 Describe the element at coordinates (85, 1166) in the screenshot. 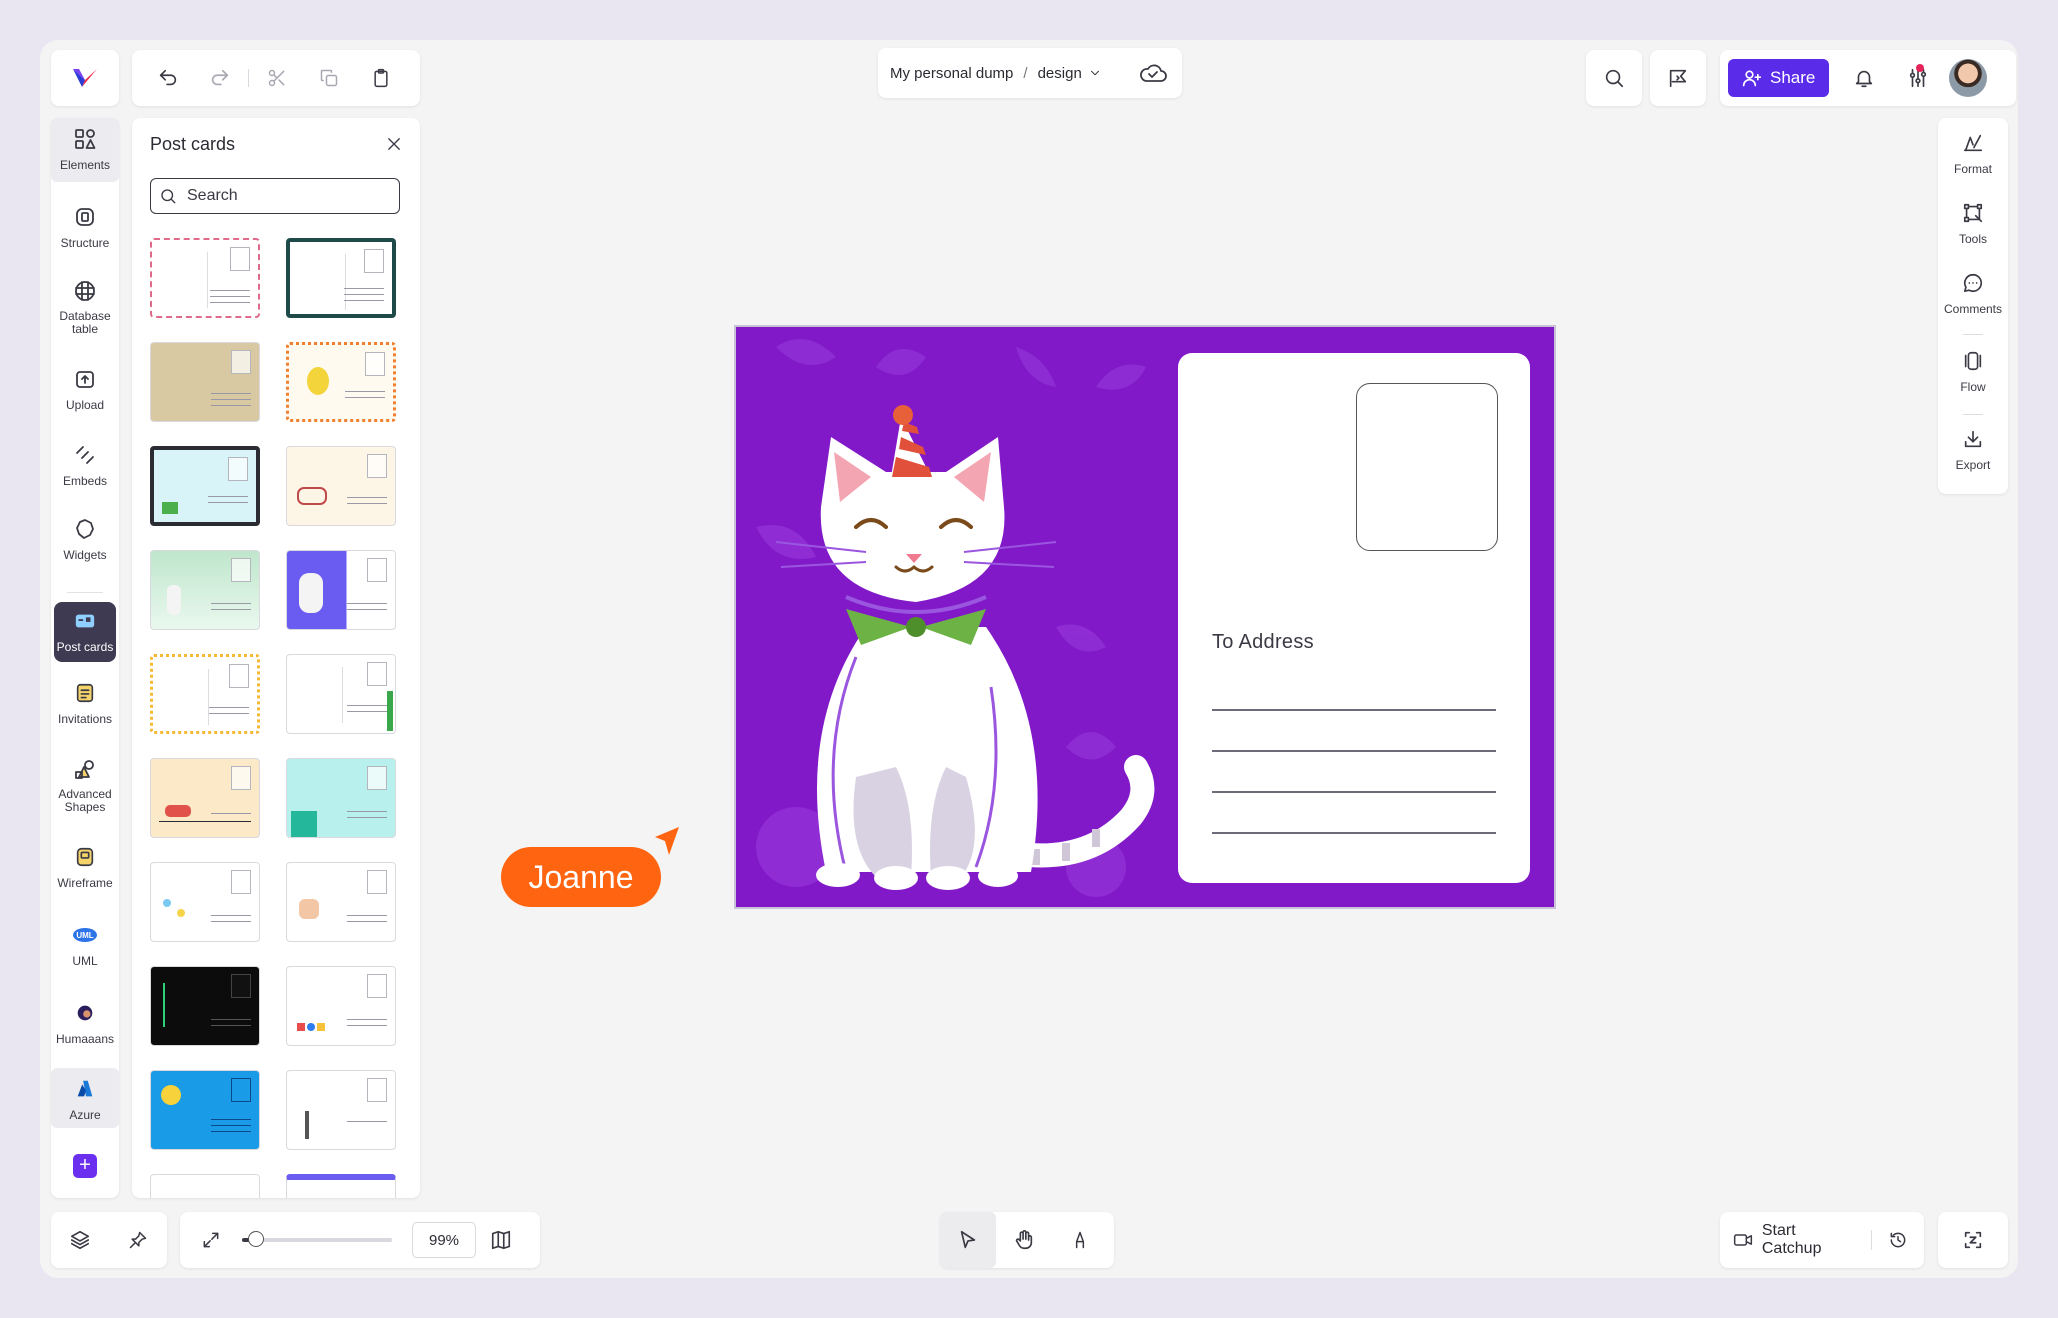

I see `add-library-button: +` at that location.